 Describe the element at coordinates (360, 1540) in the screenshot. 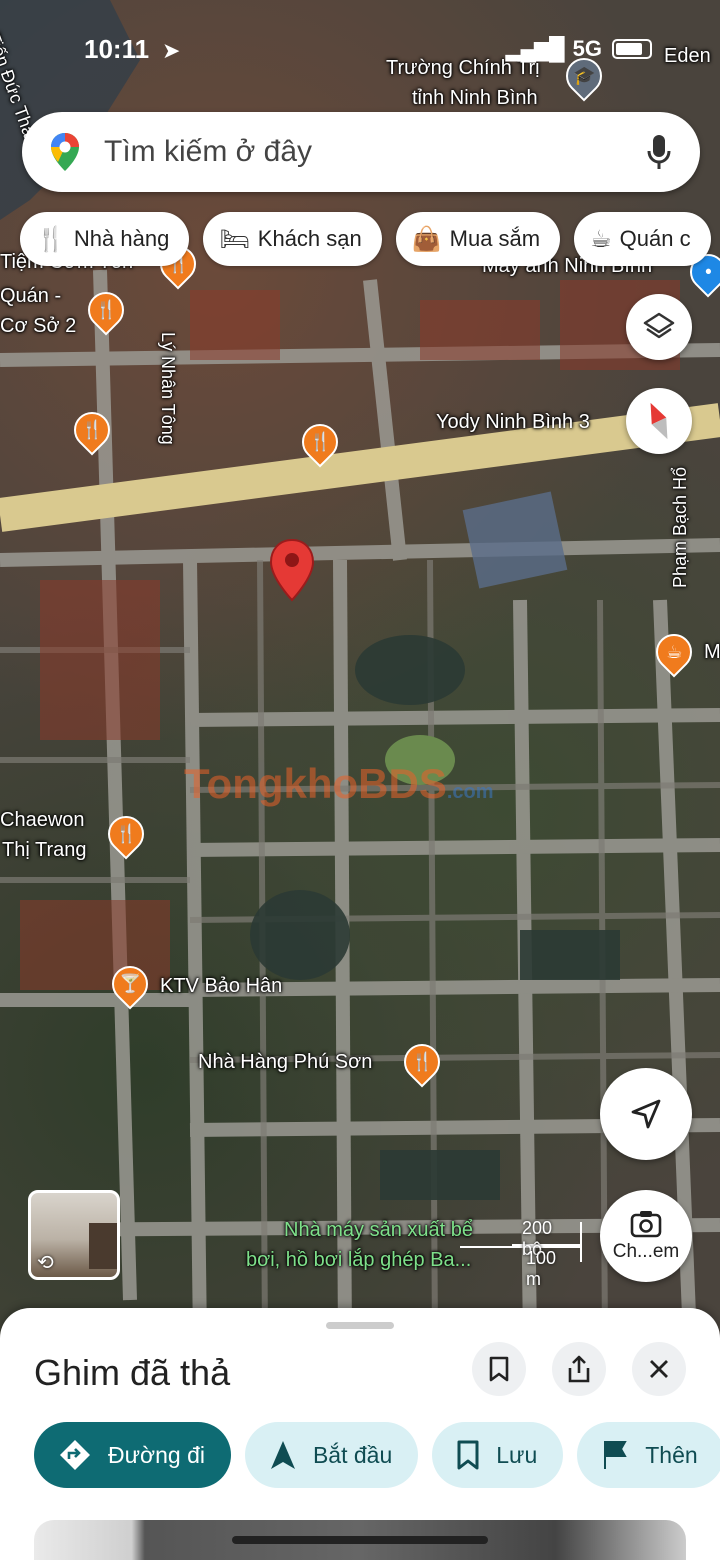

I see `home-indicator` at that location.